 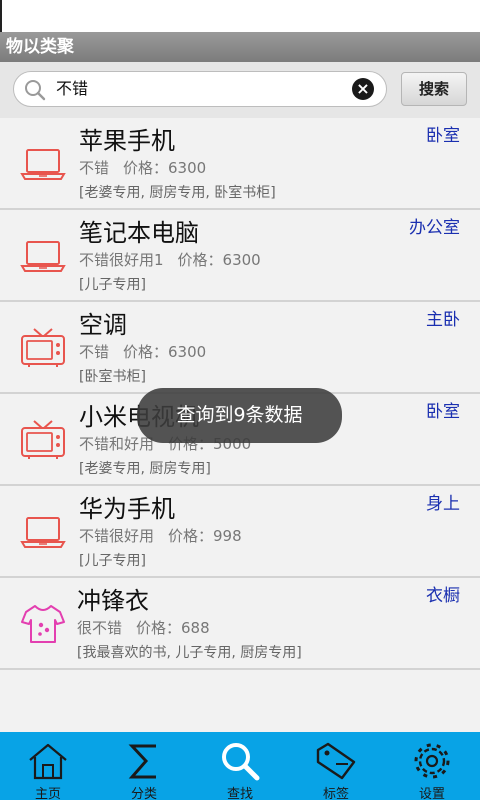 What do you see at coordinates (443, 596) in the screenshot?
I see `item-location: 衣橱` at bounding box center [443, 596].